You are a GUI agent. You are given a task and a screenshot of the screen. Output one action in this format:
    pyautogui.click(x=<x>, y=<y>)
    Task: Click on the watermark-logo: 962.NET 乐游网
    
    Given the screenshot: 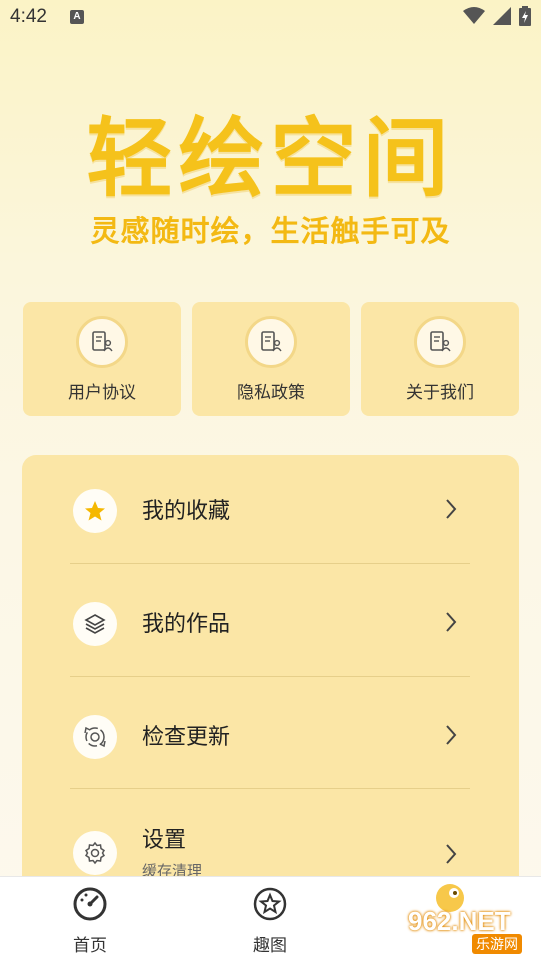 What is the action you would take?
    pyautogui.click(x=470, y=919)
    